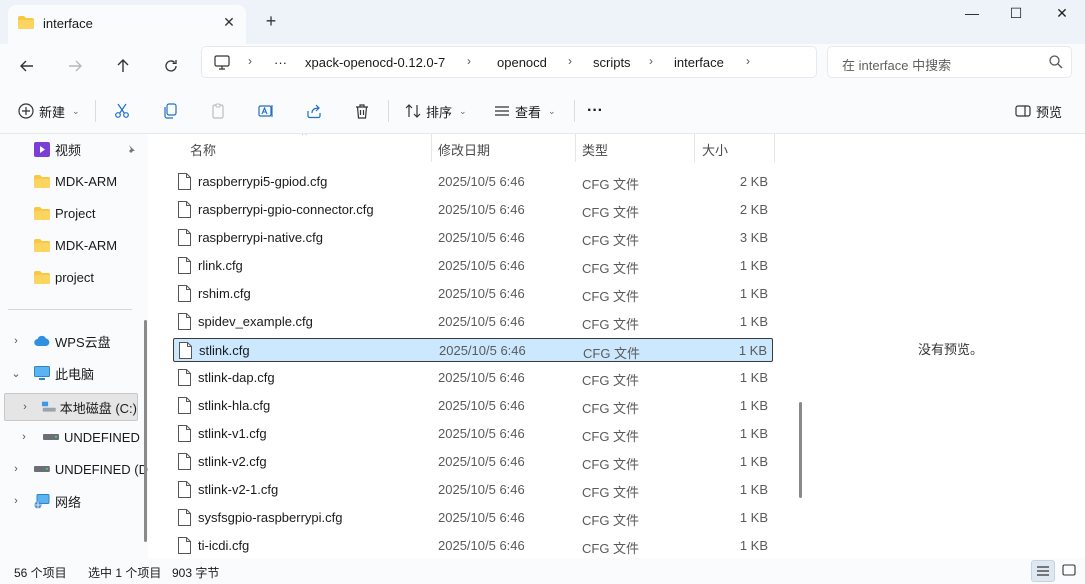 This screenshot has height=584, width=1085. What do you see at coordinates (612, 62) in the screenshot?
I see `breadcrumb-scripts: scripts` at bounding box center [612, 62].